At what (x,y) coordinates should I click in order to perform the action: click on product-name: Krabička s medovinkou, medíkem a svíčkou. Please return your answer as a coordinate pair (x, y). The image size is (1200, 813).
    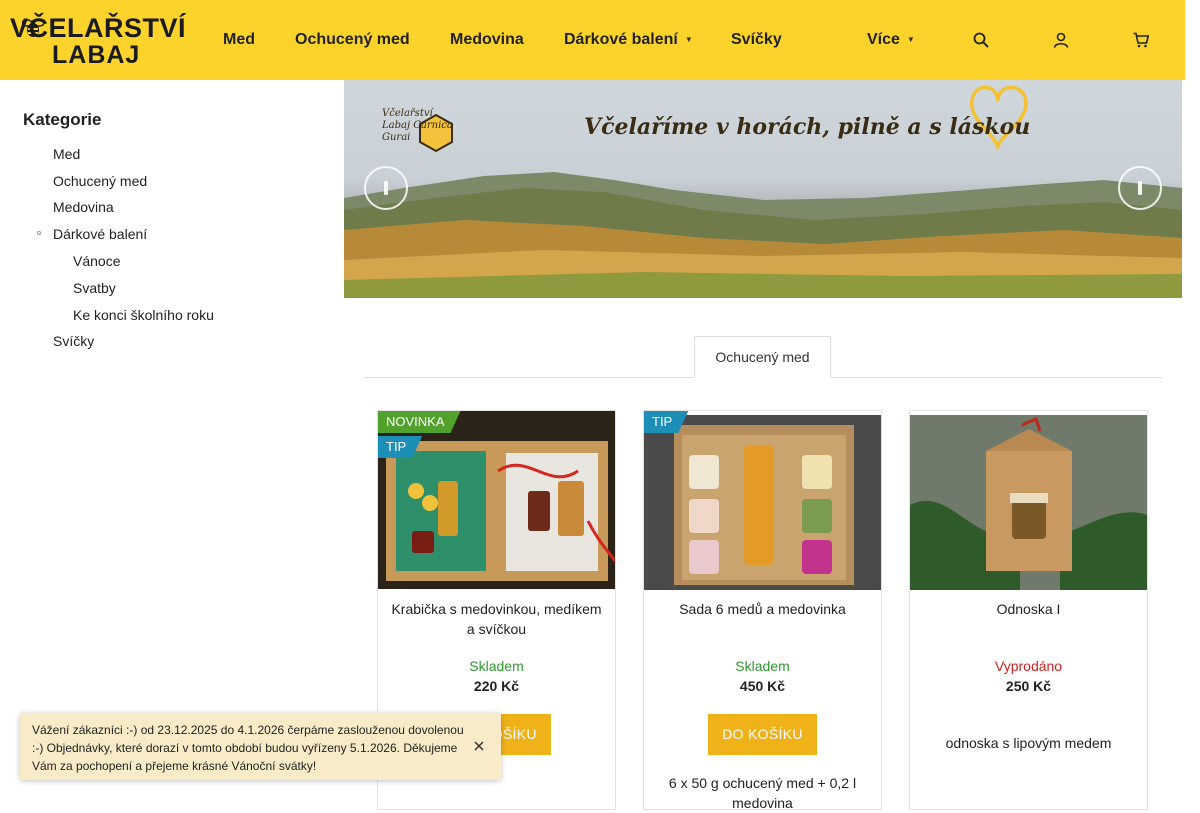
    Looking at the image, I should click on (496, 619).